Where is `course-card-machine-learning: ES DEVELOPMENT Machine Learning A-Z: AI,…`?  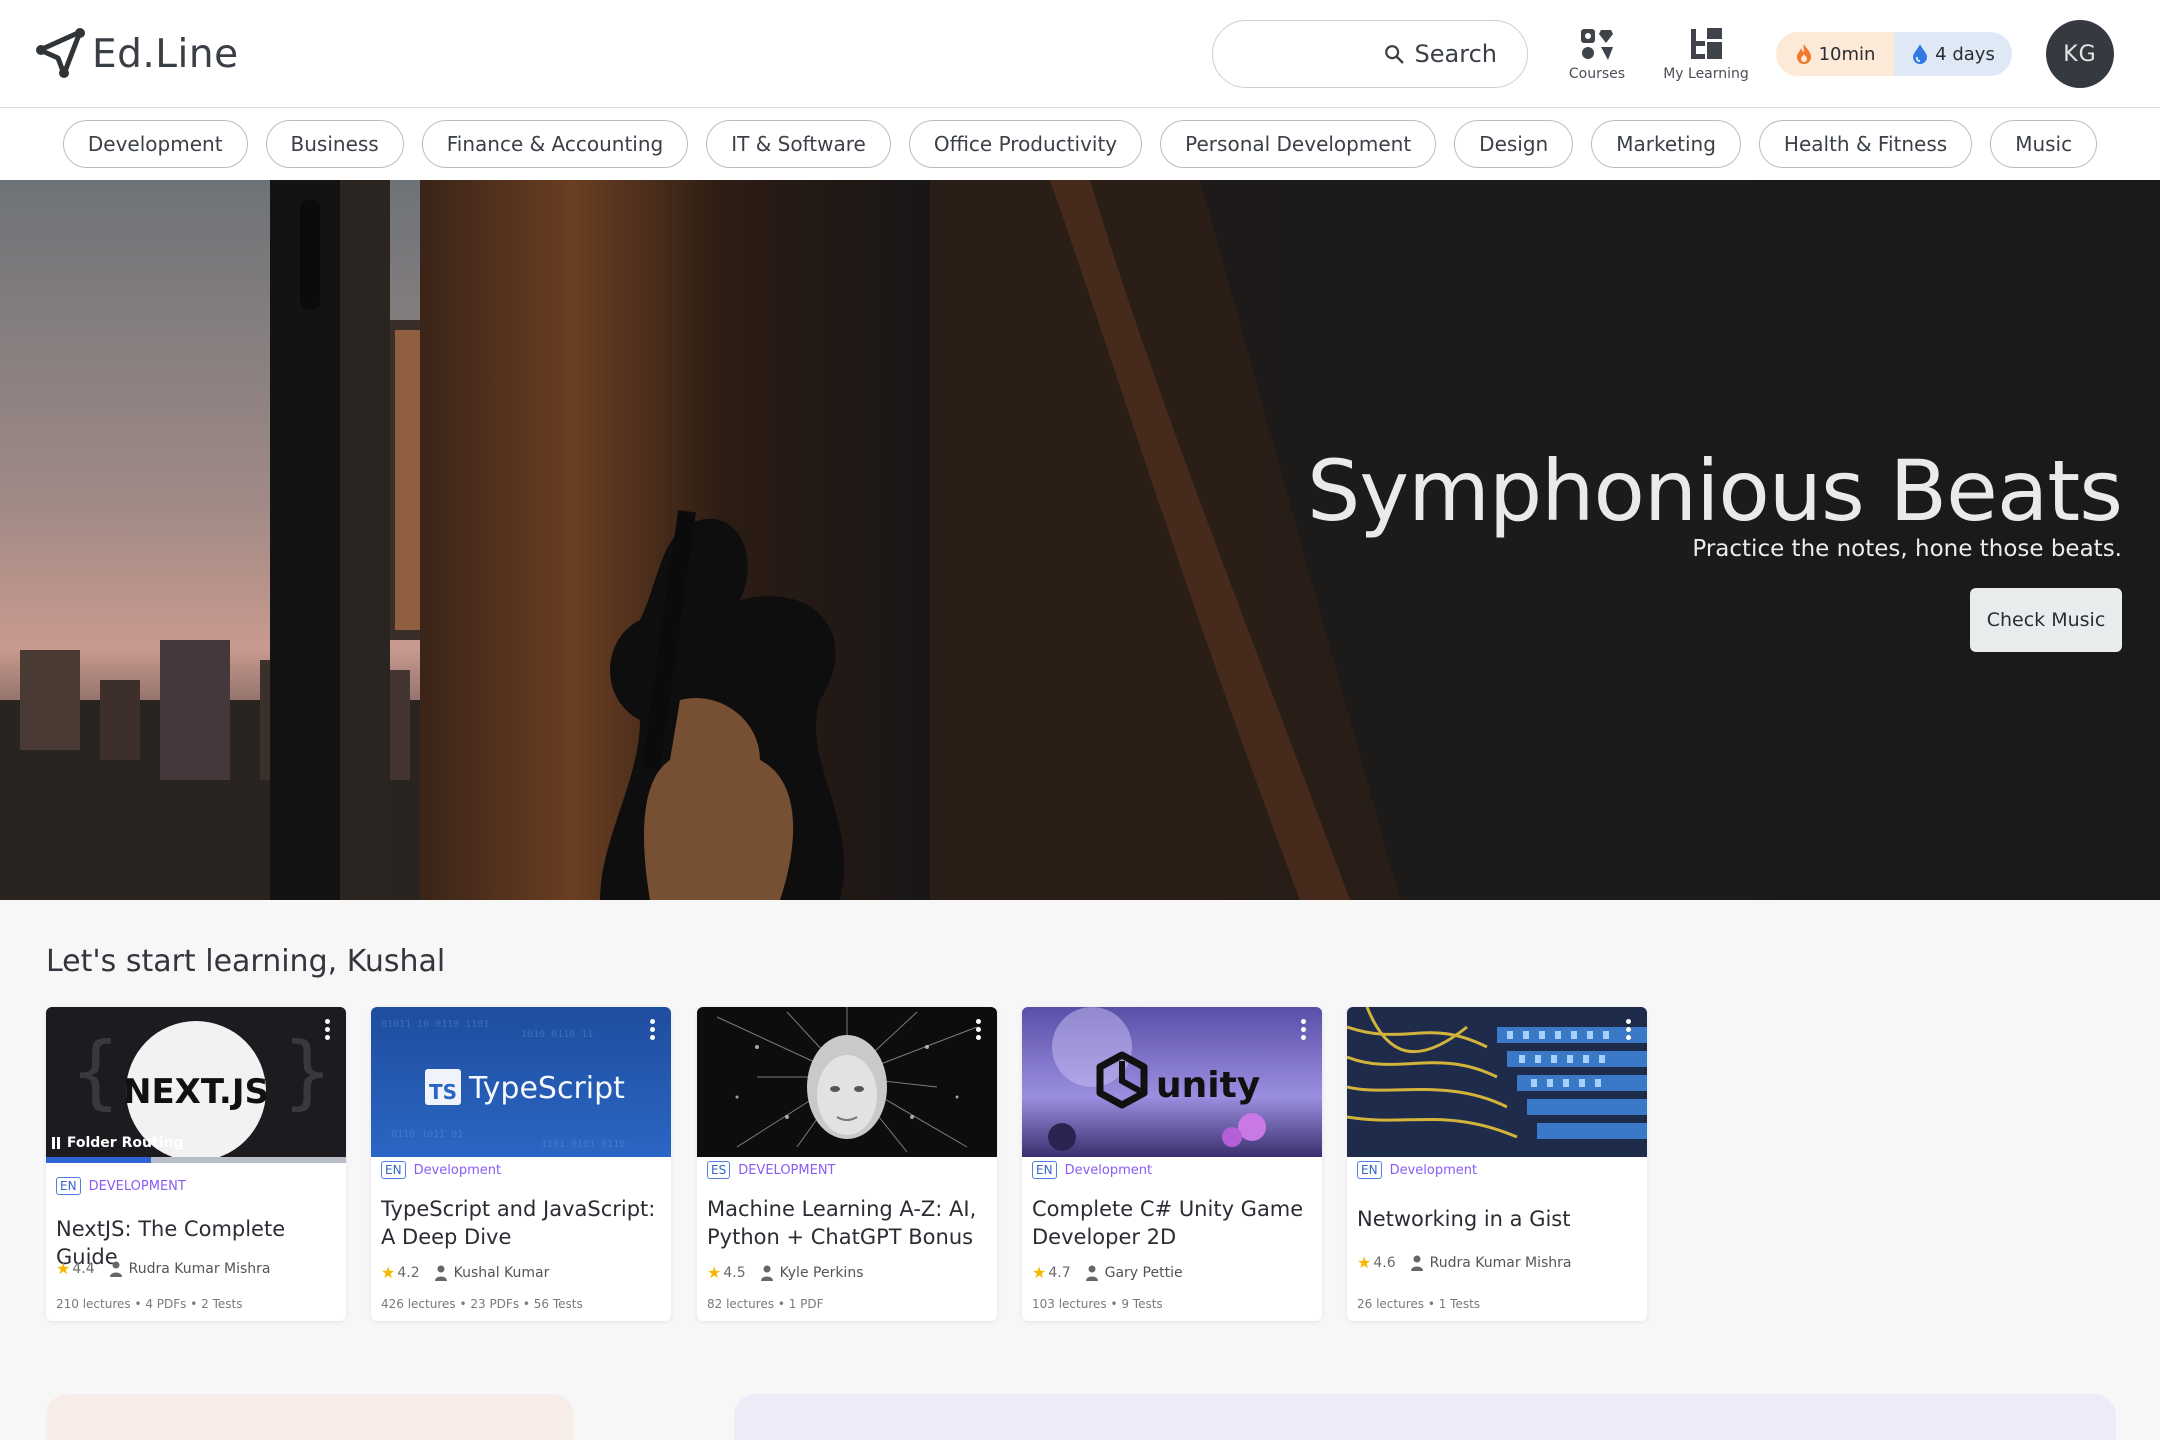 course-card-machine-learning: ES DEVELOPMENT Machine Learning A-Z: AI,… is located at coordinates (847, 1164).